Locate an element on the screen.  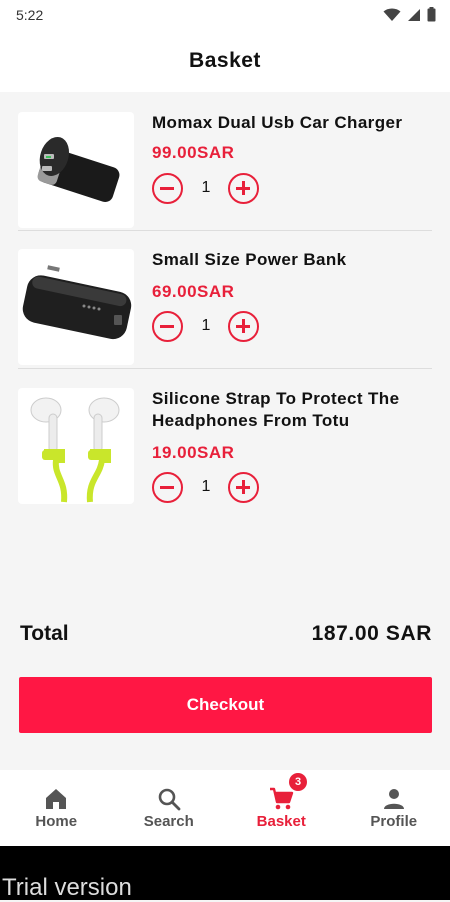
nav-label: Home is located at coordinates (56, 821).